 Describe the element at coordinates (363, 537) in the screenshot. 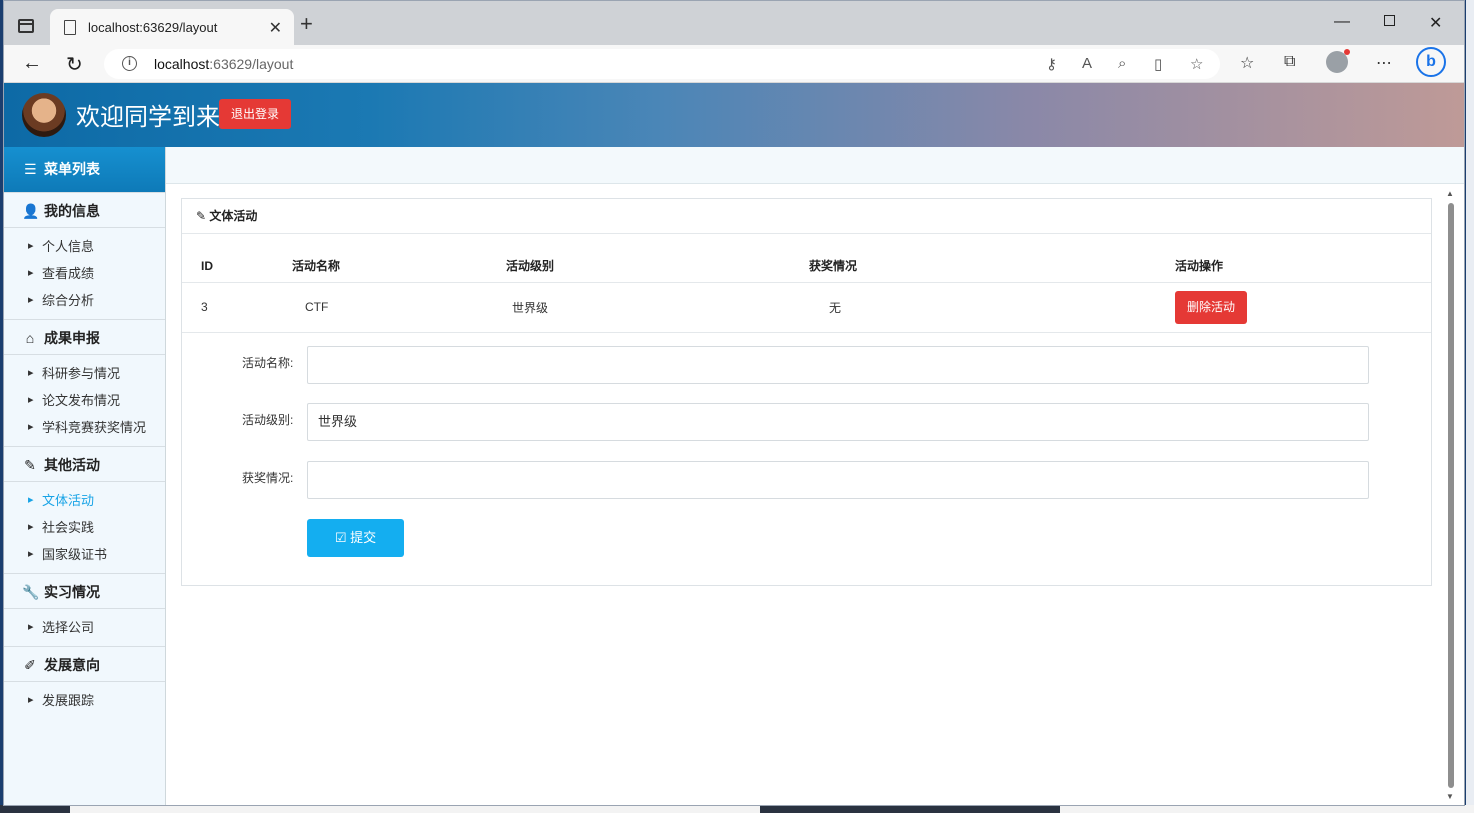

I see `submit-label: 提交` at that location.